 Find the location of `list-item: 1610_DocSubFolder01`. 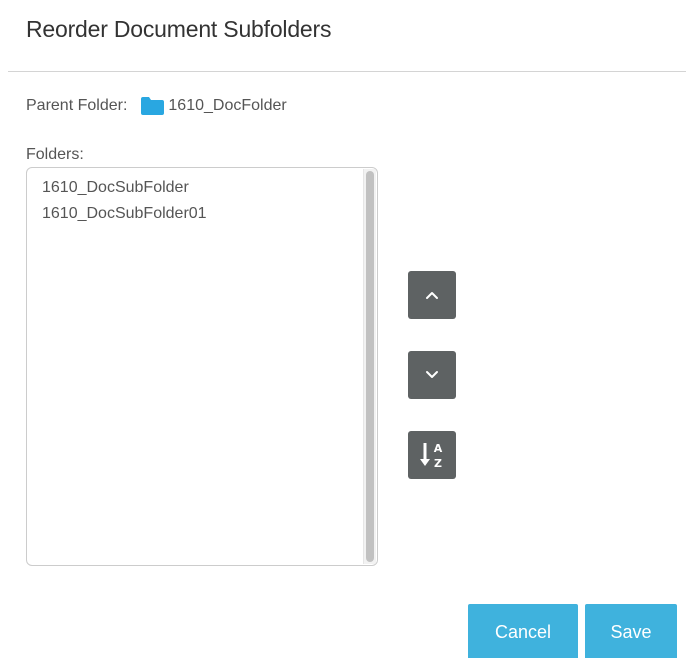

list-item: 1610_DocSubFolder01 is located at coordinates (124, 216).